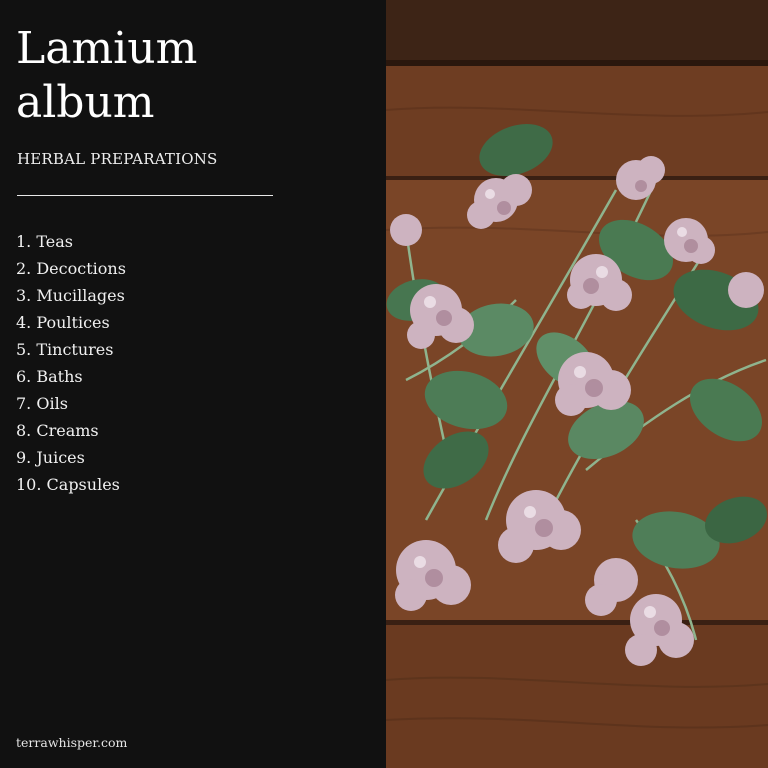 This screenshot has width=768, height=768. What do you see at coordinates (117, 159) in the screenshot?
I see `section-subtitle: HERBAL PREPARATIONS` at bounding box center [117, 159].